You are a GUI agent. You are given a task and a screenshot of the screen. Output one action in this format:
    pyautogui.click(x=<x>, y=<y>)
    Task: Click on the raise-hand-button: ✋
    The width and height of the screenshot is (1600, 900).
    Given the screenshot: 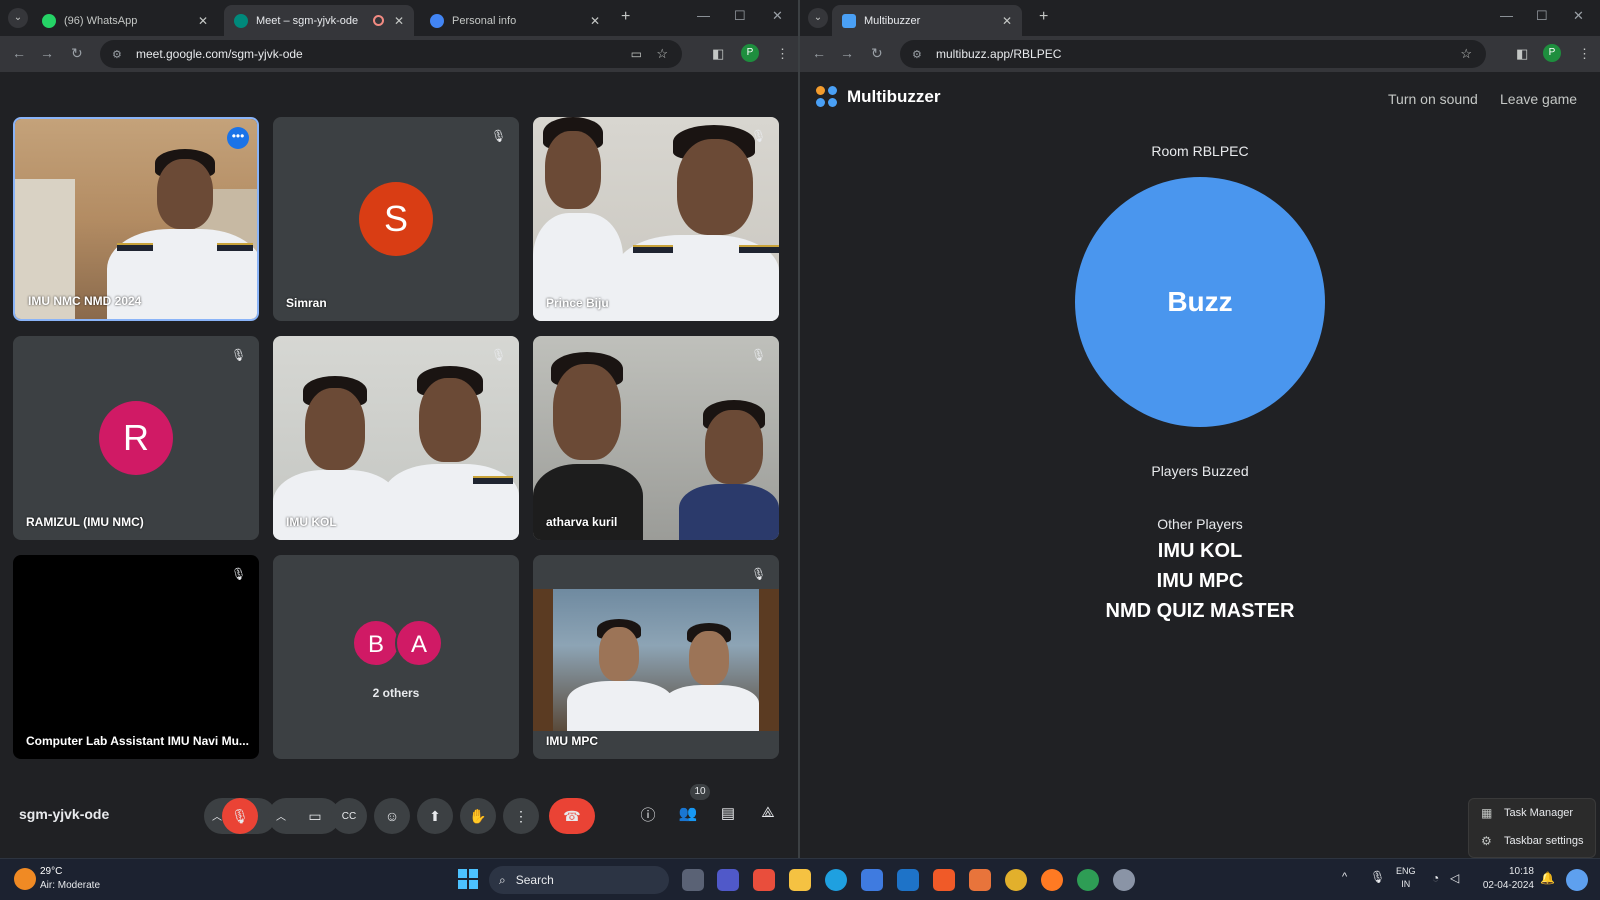 What is the action you would take?
    pyautogui.click(x=478, y=816)
    